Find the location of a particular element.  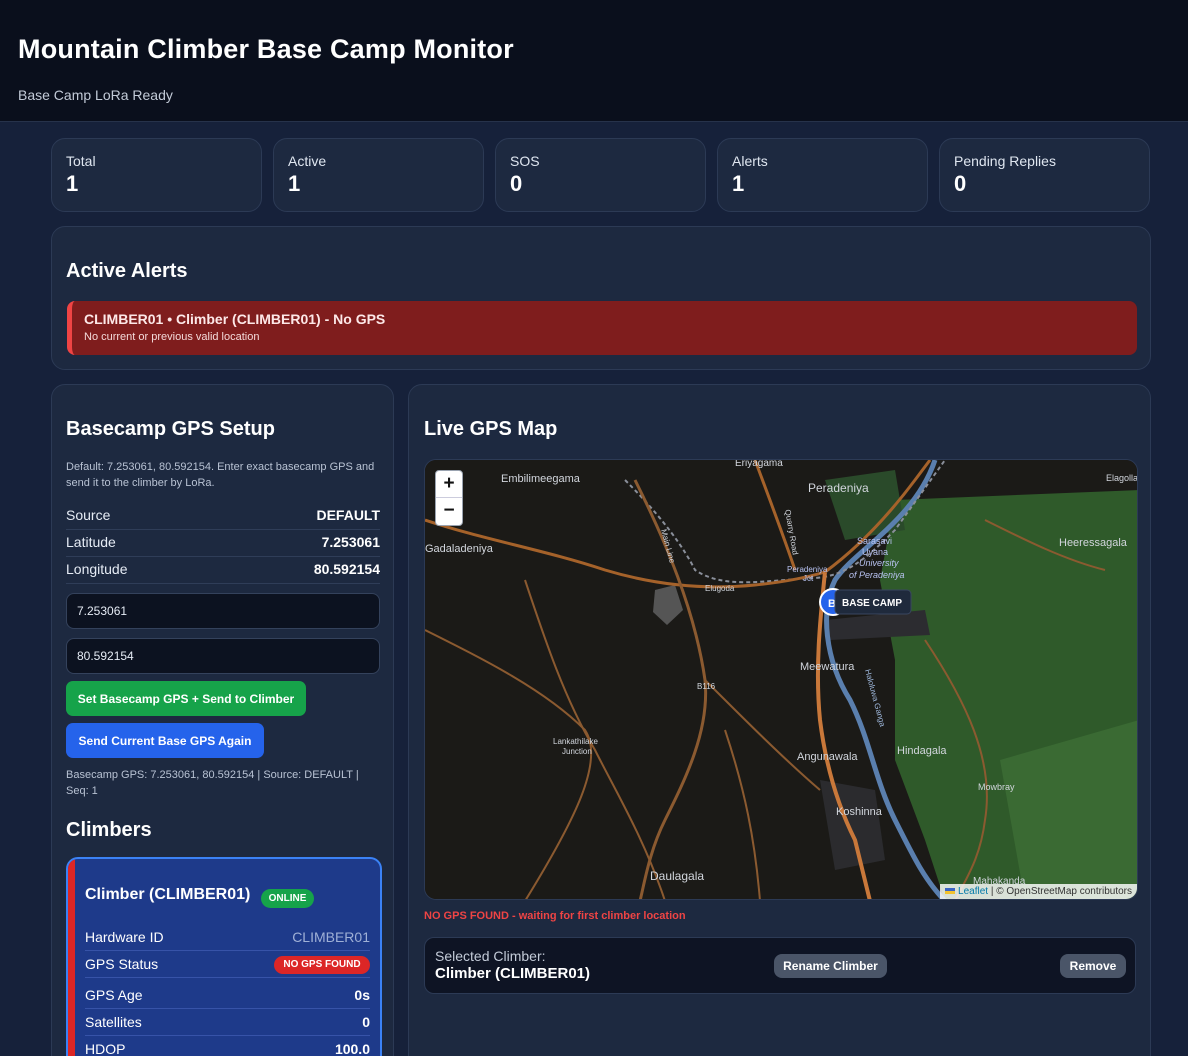

zoom-in-button: + is located at coordinates (449, 484).